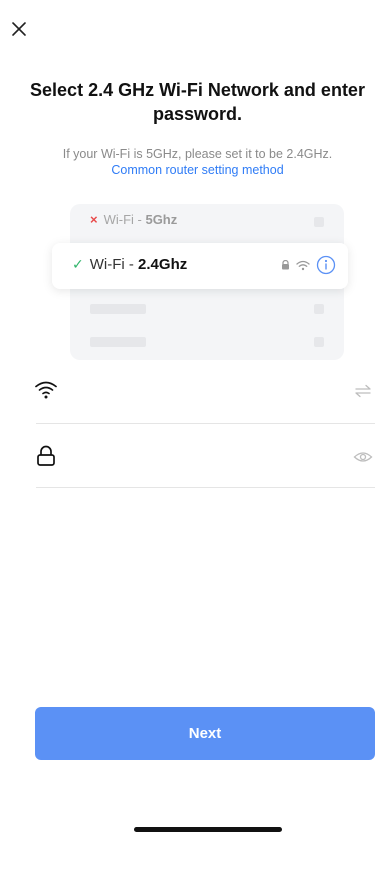 This screenshot has width=375, height=872. I want to click on good-network-card: ✓ Wi-Fi - 2.4Ghz, so click(200, 266).